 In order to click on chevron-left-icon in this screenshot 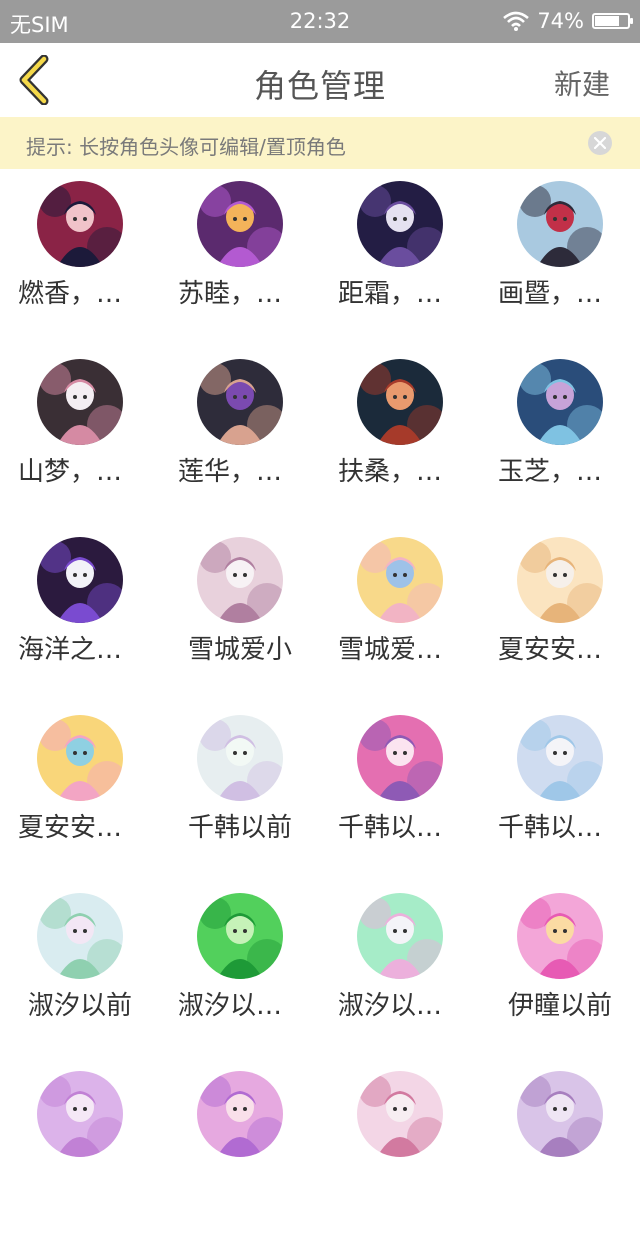, I will do `click(34, 80)`.